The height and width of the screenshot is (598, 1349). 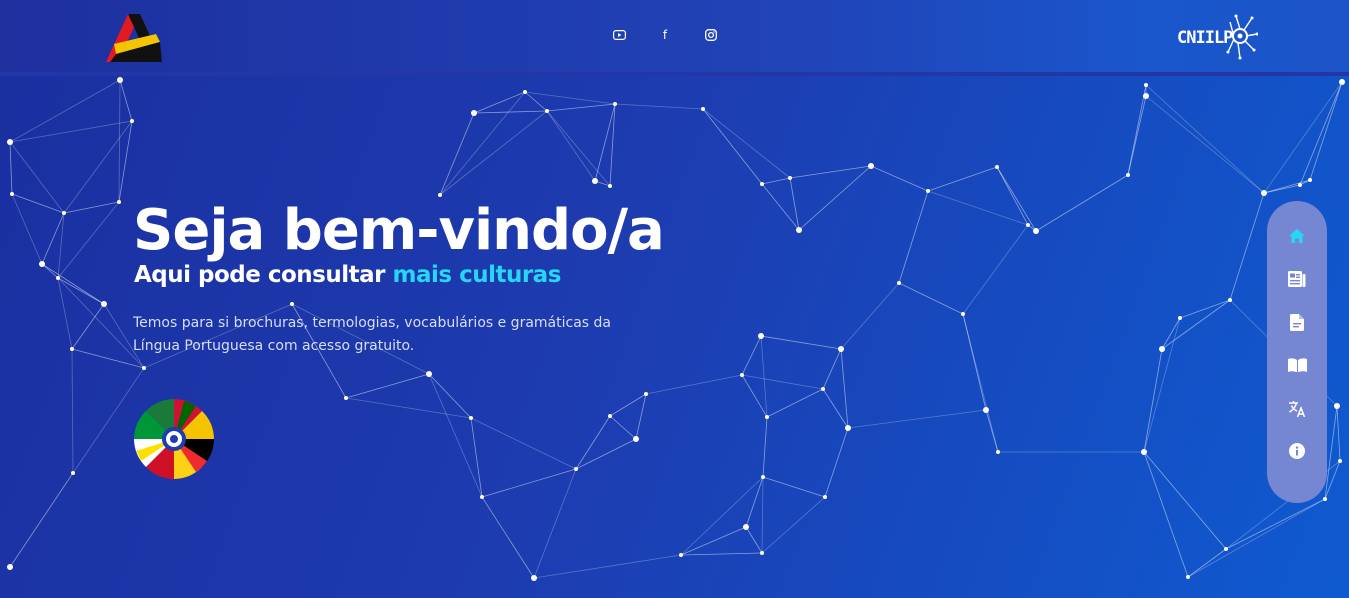 I want to click on book-icon, so click(x=1297, y=365).